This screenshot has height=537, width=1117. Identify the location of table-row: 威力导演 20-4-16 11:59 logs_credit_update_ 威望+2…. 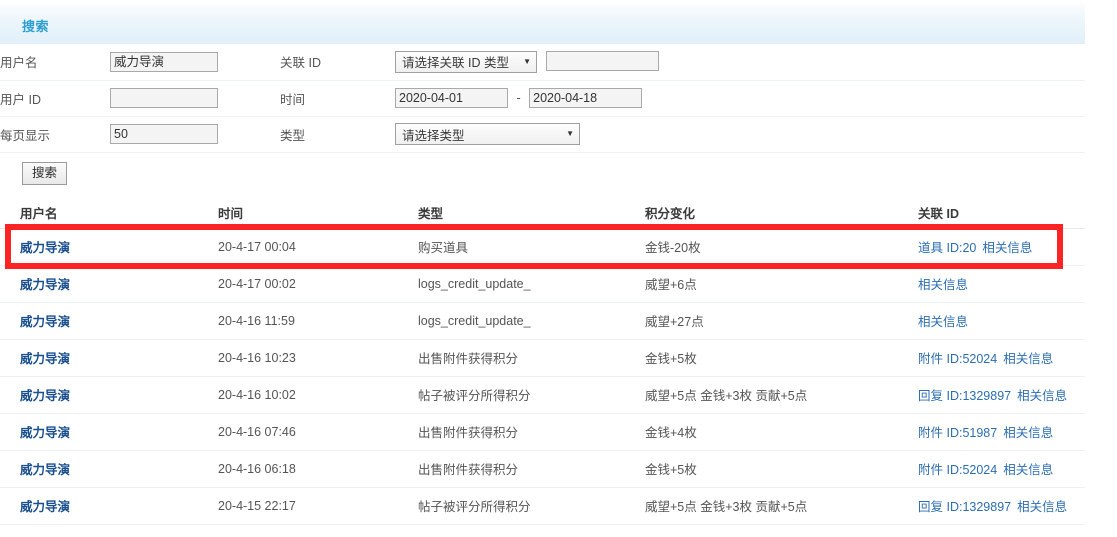
(542, 321).